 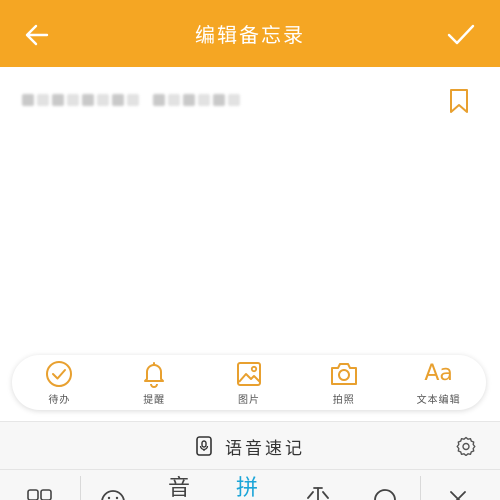 What do you see at coordinates (458, 495) in the screenshot?
I see `close-icon` at bounding box center [458, 495].